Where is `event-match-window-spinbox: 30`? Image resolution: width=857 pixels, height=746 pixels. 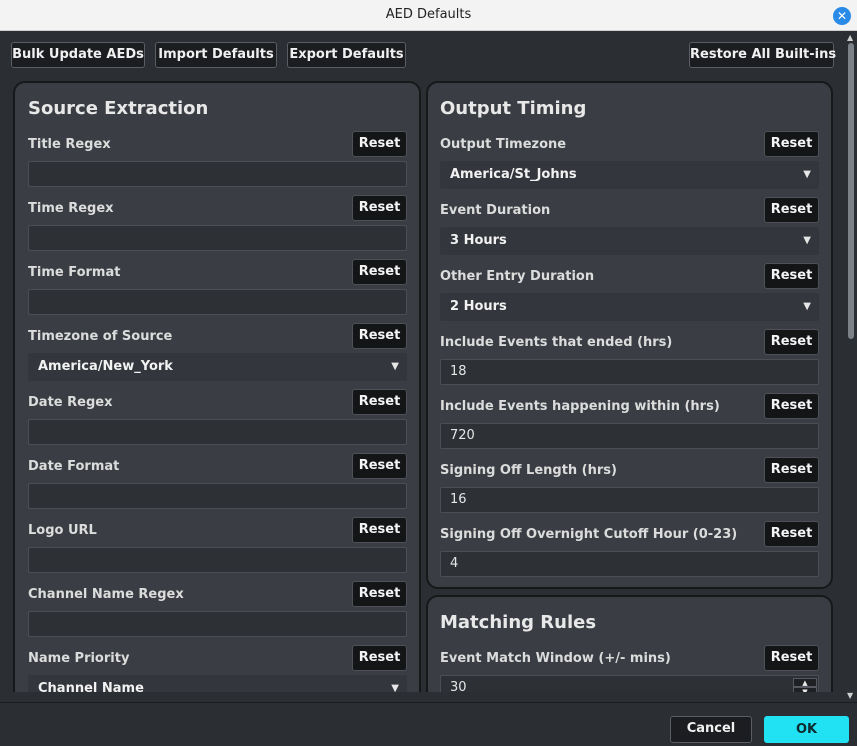
event-match-window-spinbox: 30 is located at coordinates (629, 683).